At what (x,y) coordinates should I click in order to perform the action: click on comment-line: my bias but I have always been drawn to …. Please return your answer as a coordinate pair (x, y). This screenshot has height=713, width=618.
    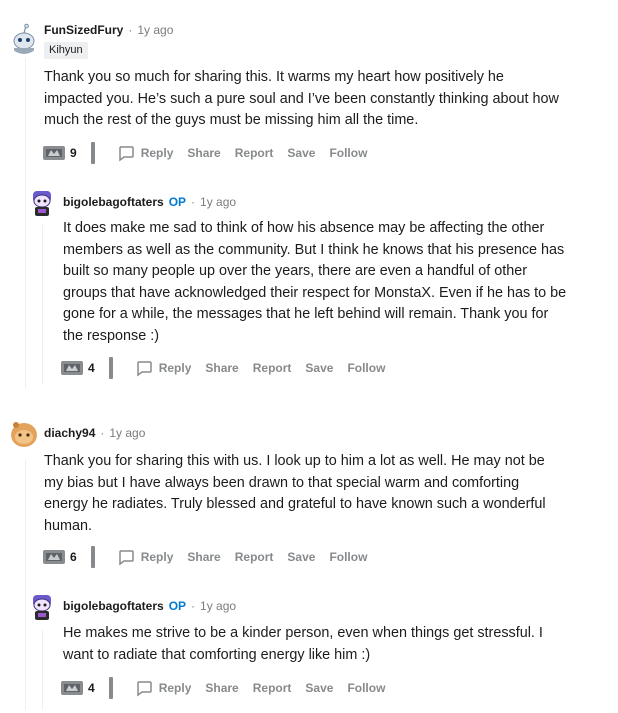
    Looking at the image, I should click on (282, 482).